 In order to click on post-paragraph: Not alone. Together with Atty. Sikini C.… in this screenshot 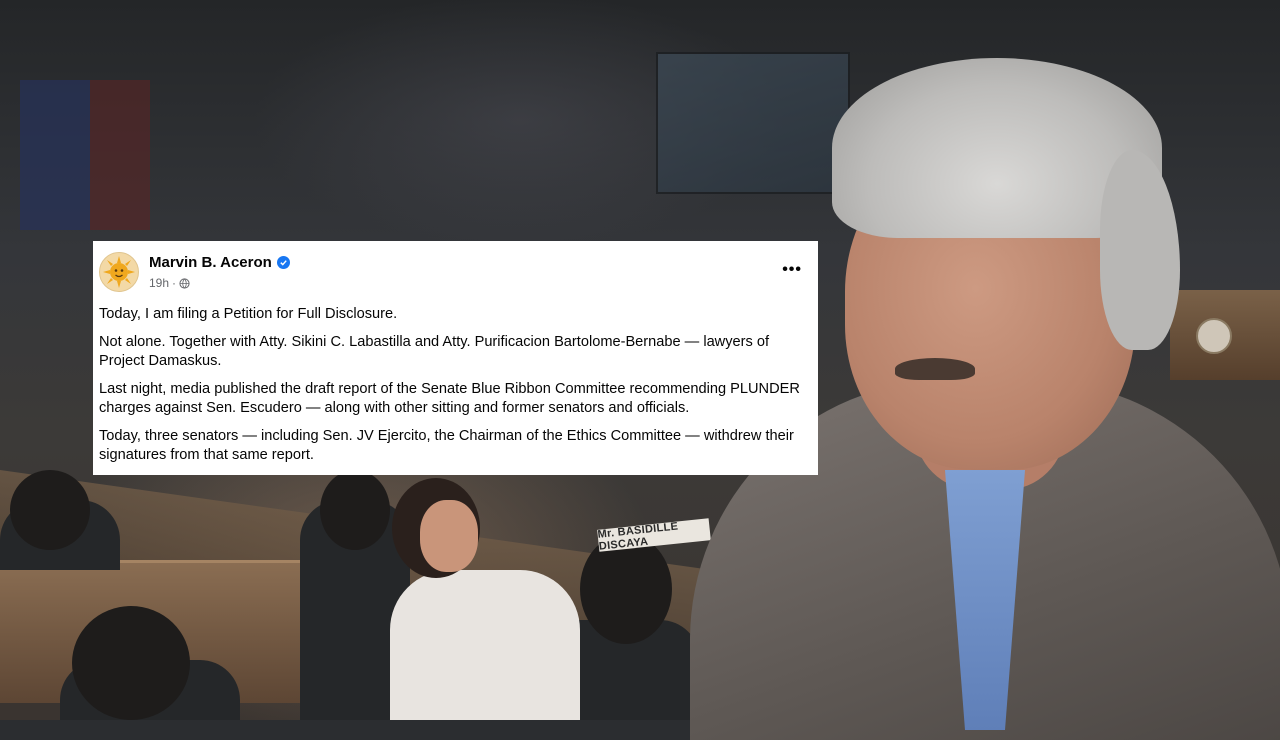, I will do `click(434, 351)`.